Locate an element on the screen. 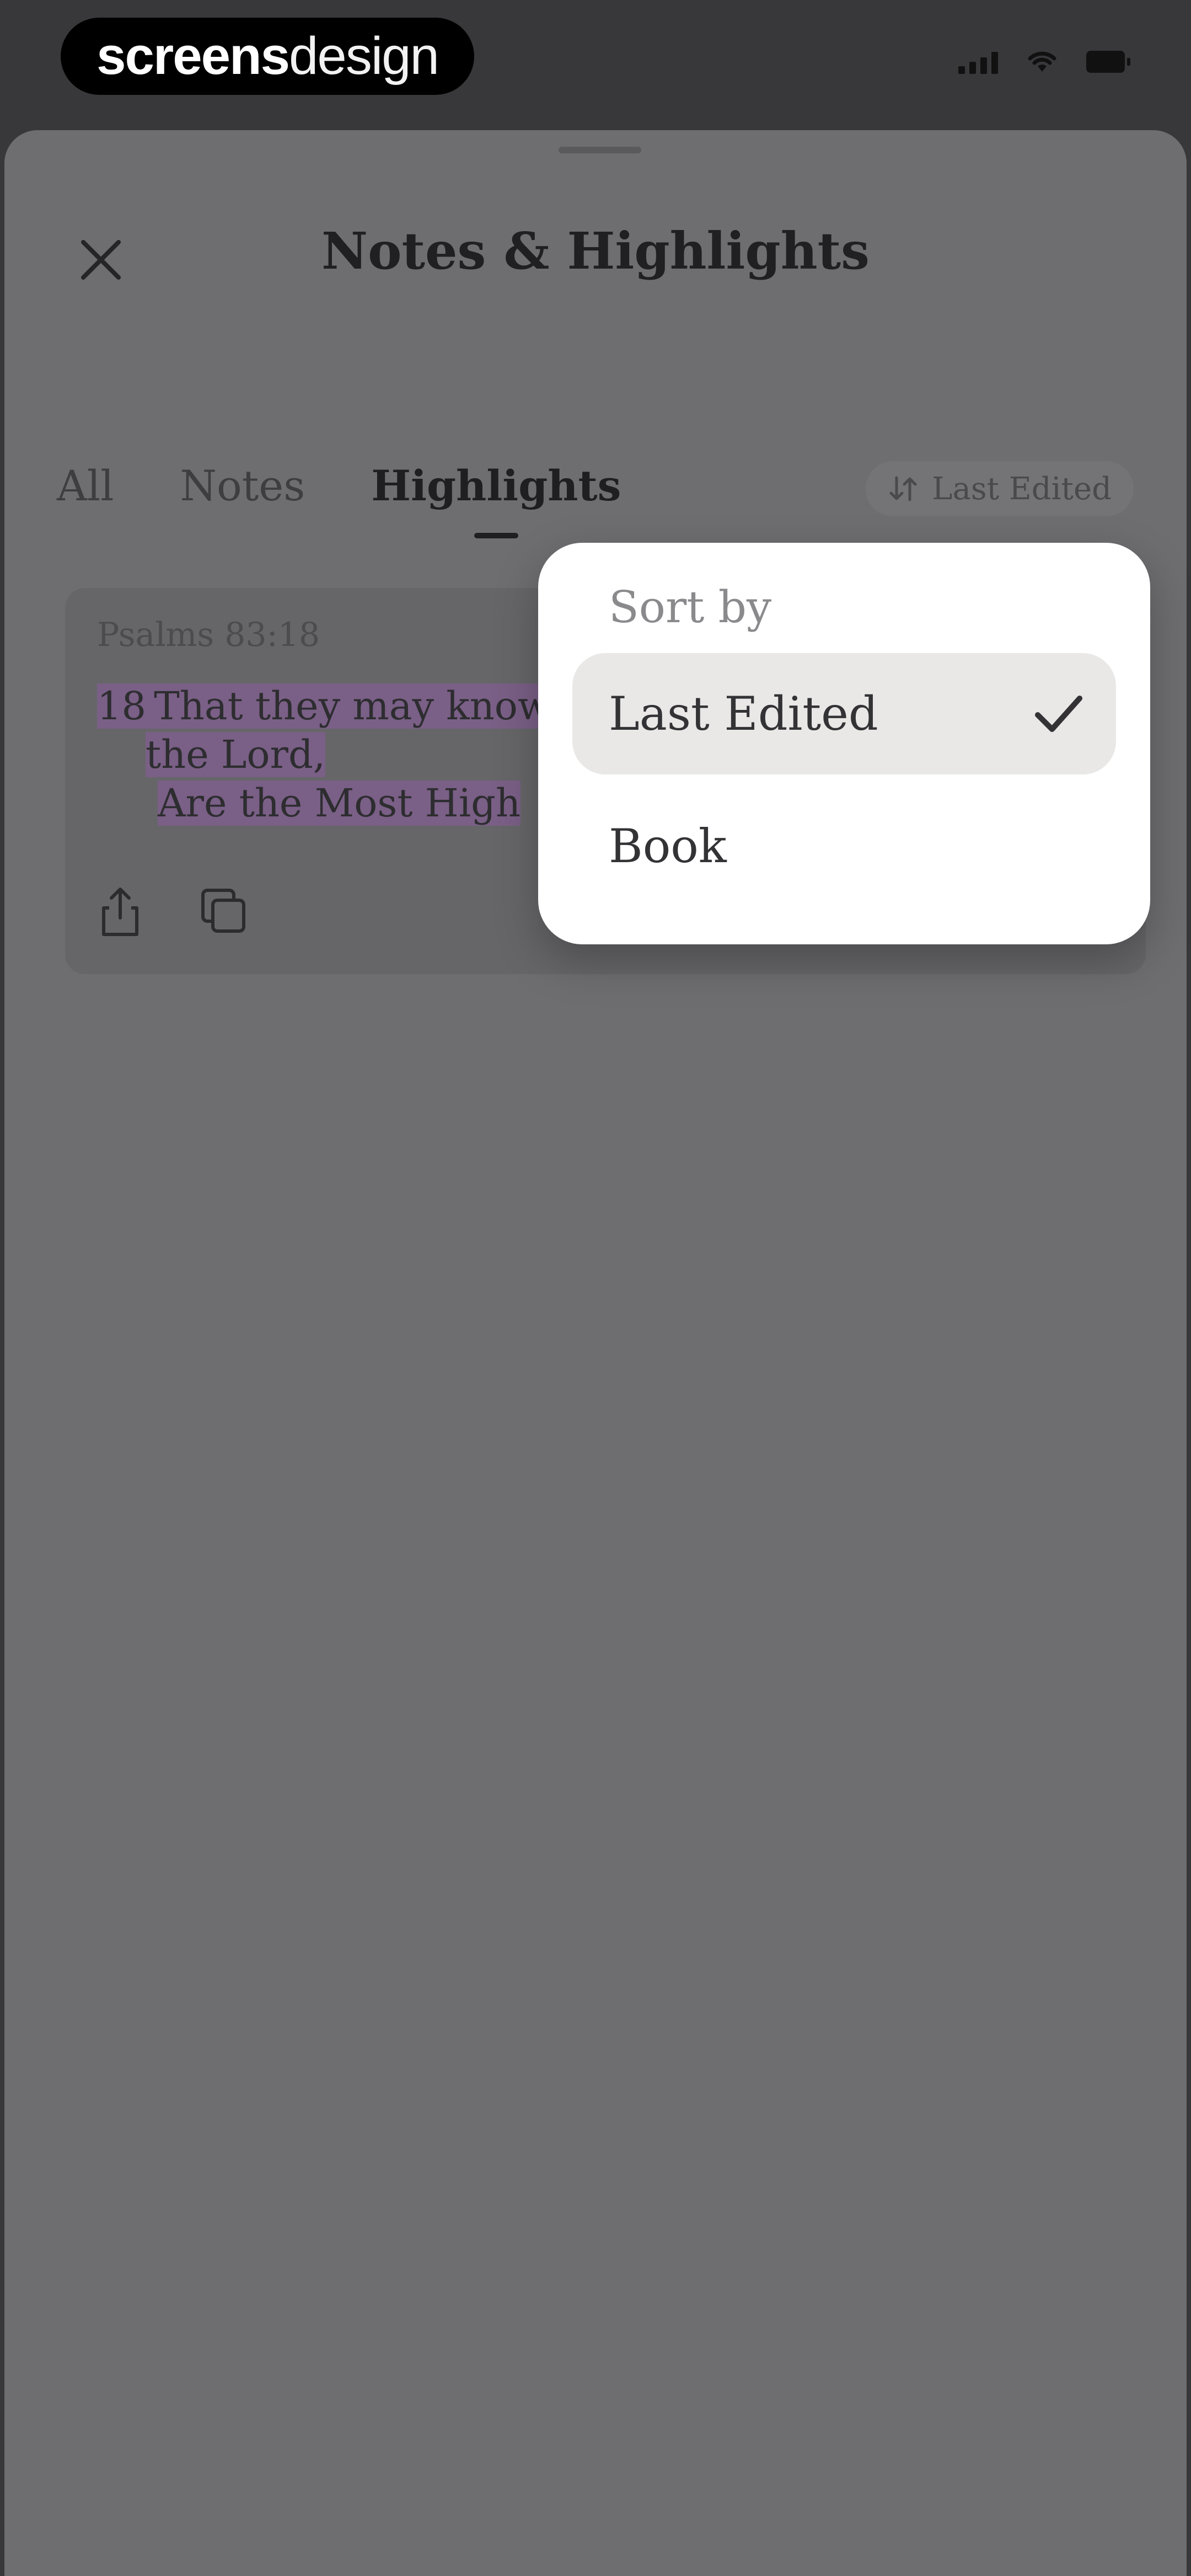 This screenshot has width=1191, height=2576. verse-line-2: the Lord, is located at coordinates (236, 754).